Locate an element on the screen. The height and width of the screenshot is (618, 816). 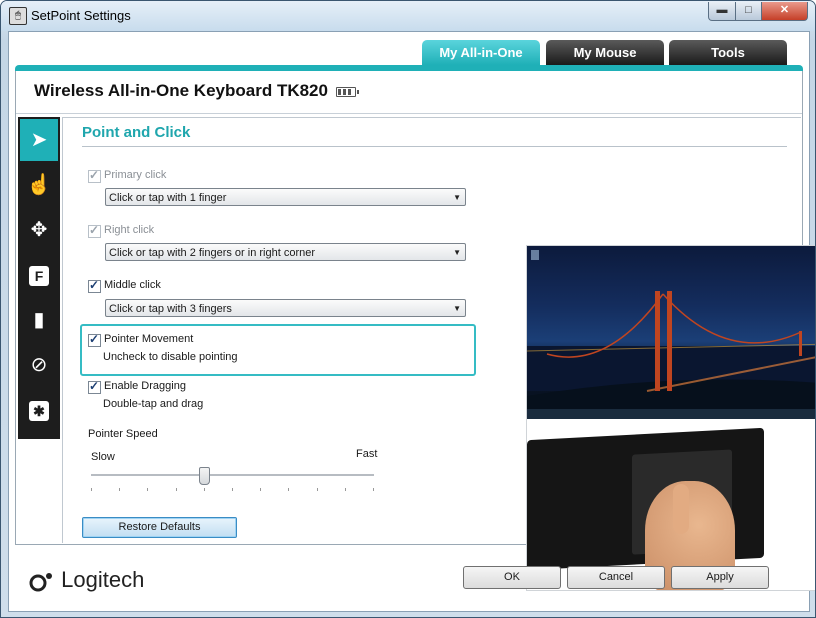
desktop-taskbar is located at coordinates (671, 414).